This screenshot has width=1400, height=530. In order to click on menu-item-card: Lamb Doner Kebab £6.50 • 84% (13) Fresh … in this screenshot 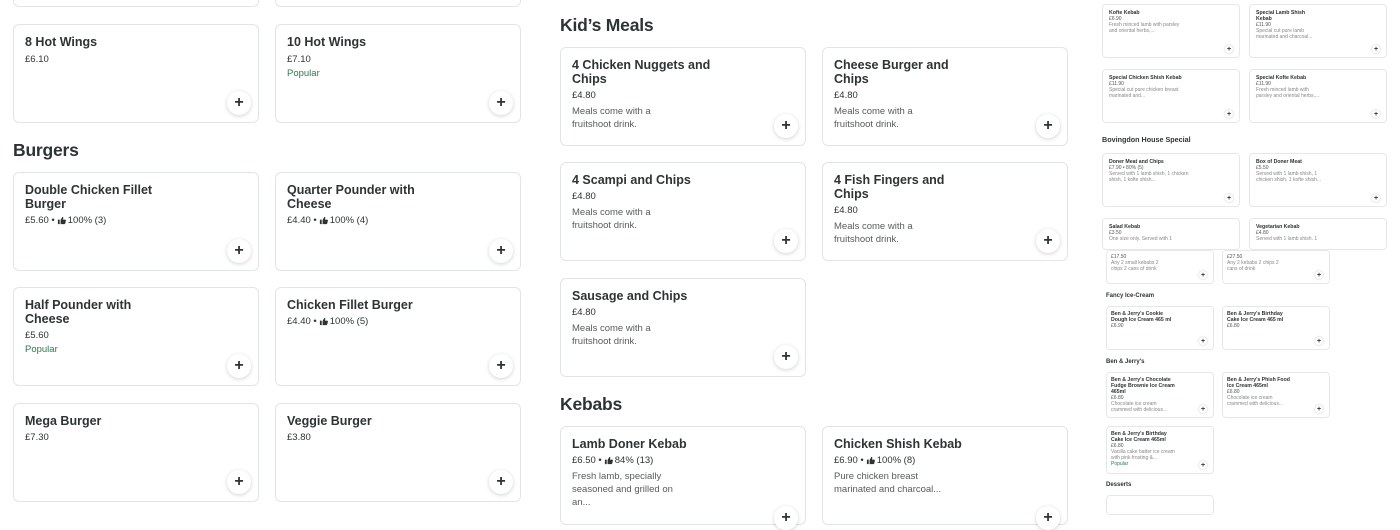, I will do `click(683, 478)`.